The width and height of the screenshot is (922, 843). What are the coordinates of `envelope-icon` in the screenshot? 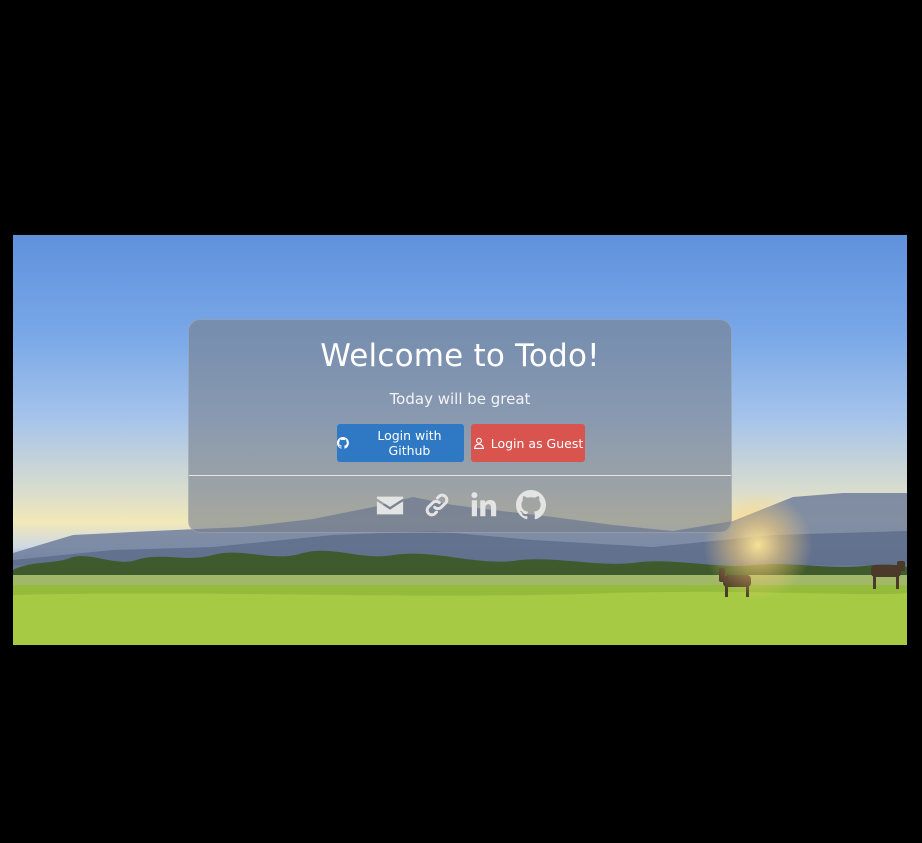 It's located at (389, 505).